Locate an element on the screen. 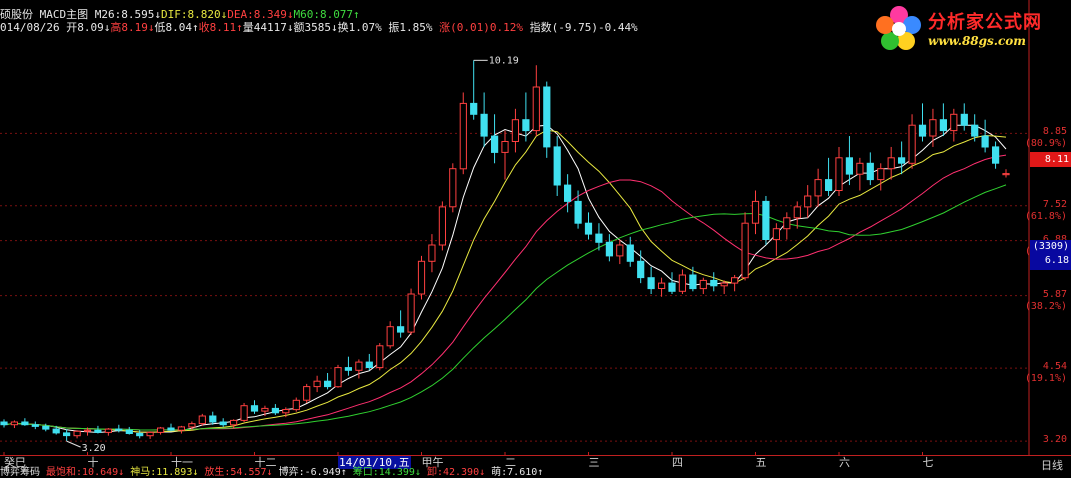  bottom-indicator-seg: 放生:54.557↓ is located at coordinates (235, 472).